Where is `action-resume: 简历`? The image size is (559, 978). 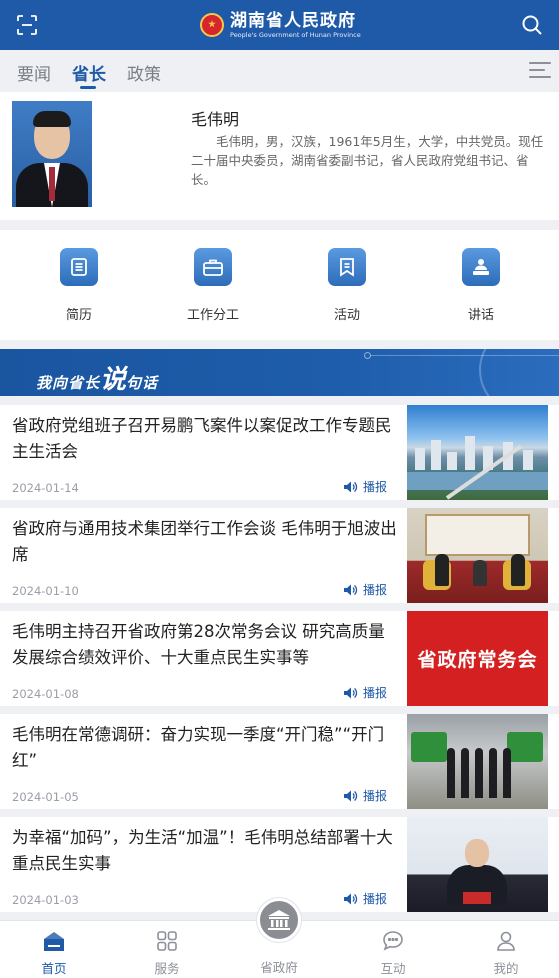 action-resume: 简历 is located at coordinates (79, 285).